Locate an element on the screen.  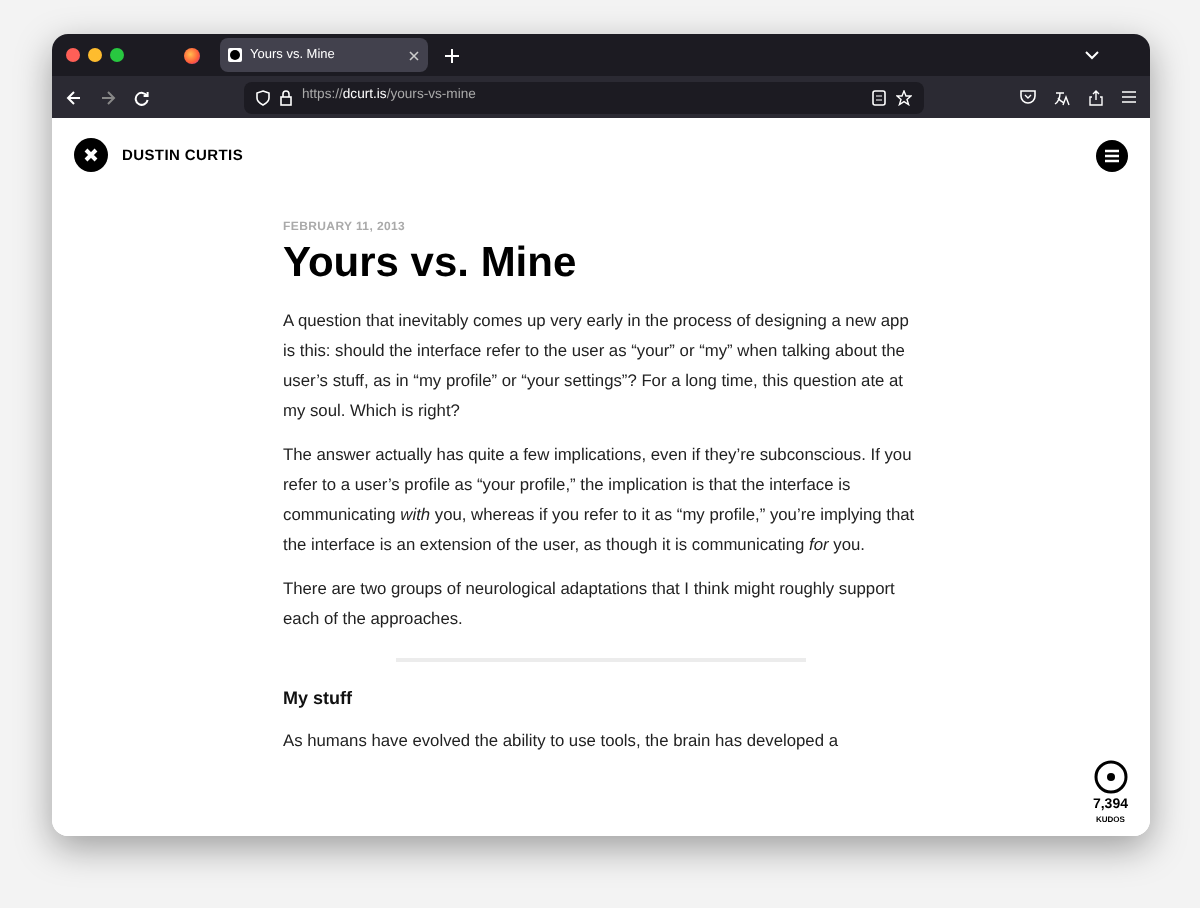
maximize-window-icon is located at coordinates (117, 55).